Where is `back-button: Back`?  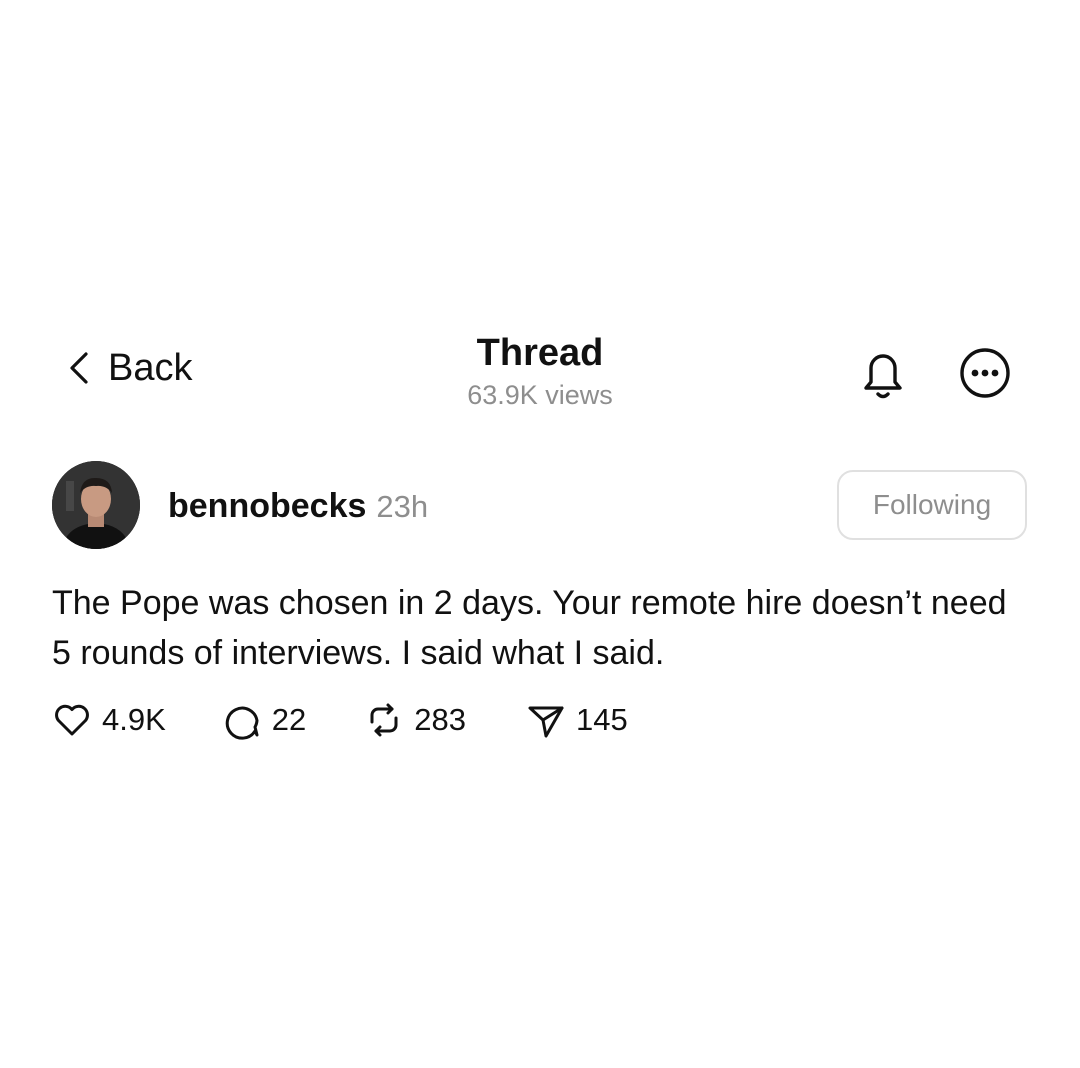
back-button: Back is located at coordinates (129, 368).